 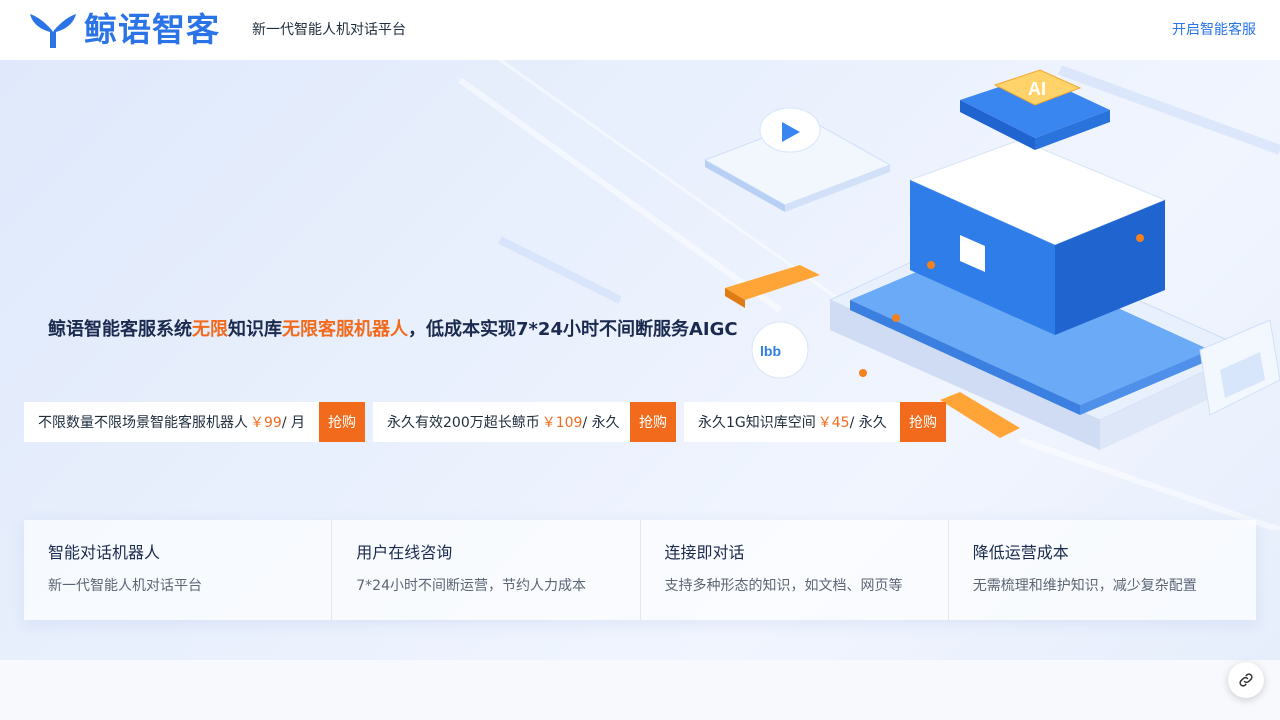 I want to click on svg-text: AI, so click(x=1037, y=89).